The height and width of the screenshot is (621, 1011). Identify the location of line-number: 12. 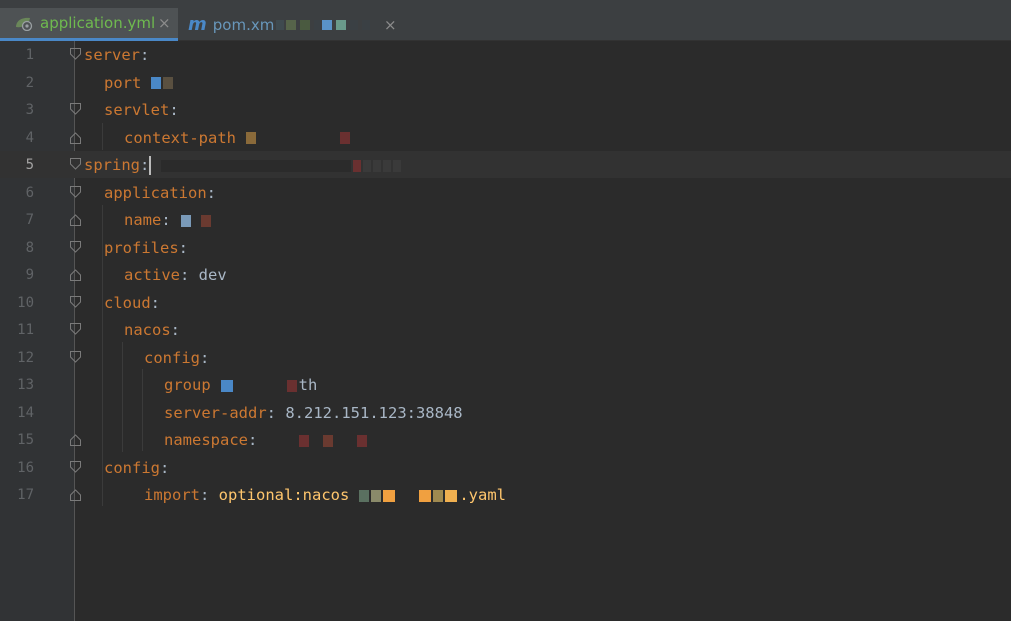
(25, 357).